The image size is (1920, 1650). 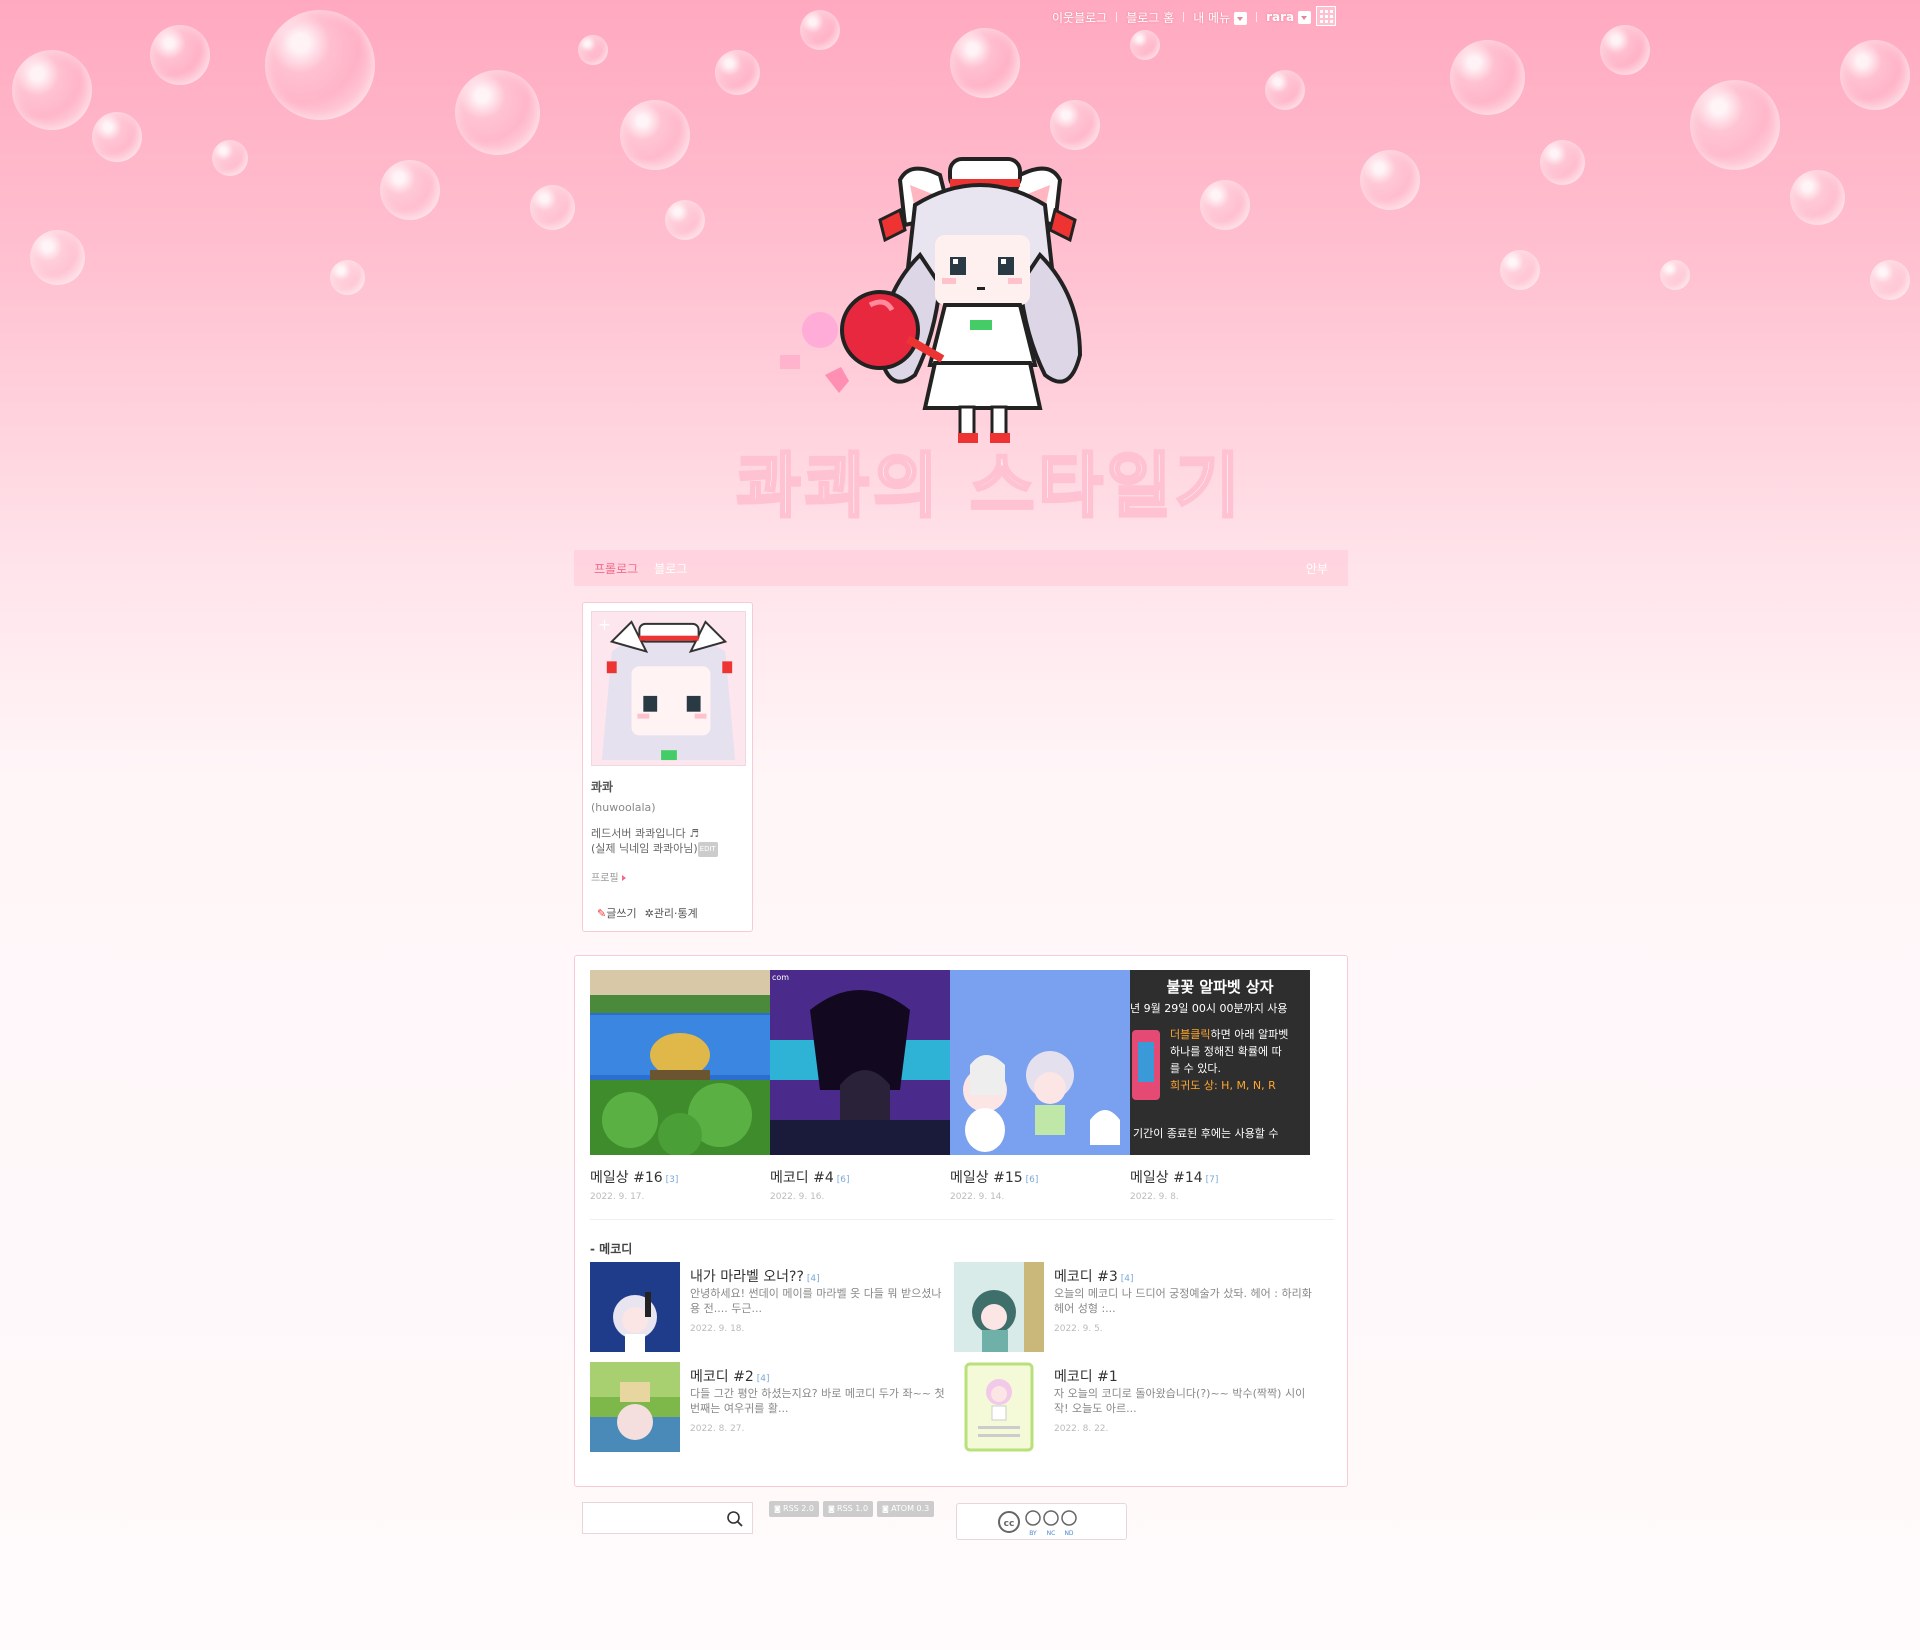 What do you see at coordinates (722, 1377) in the screenshot?
I see `post-title: 메코디 #2` at bounding box center [722, 1377].